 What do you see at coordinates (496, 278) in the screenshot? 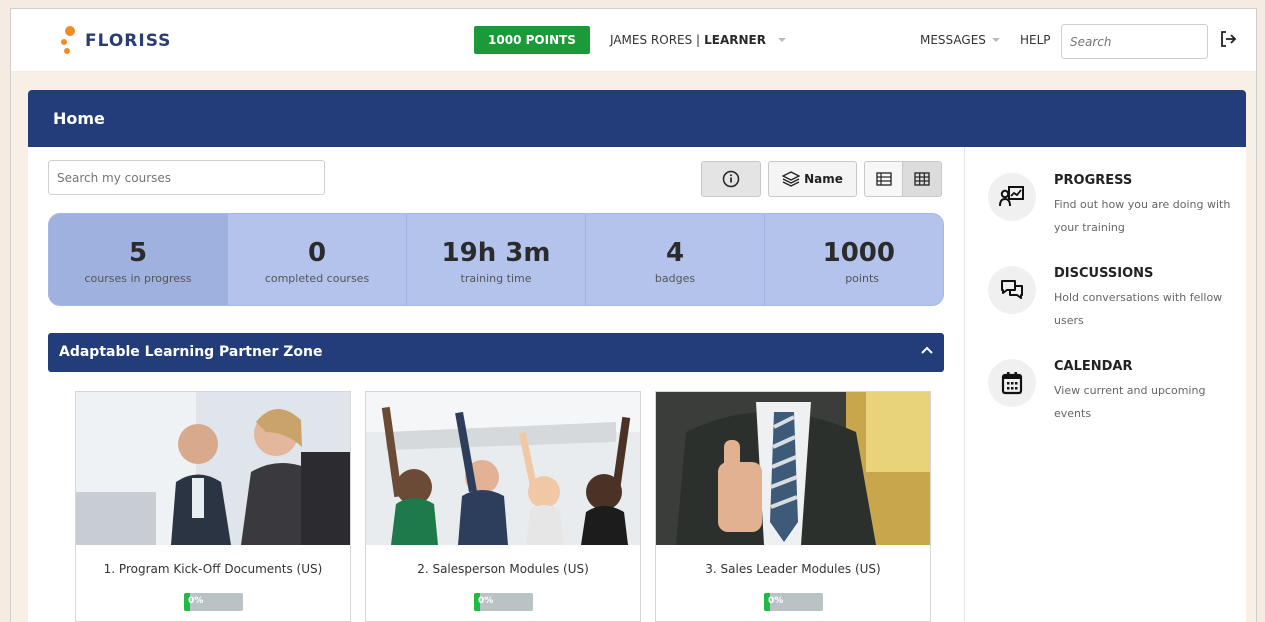
I see `stat-label: training time` at bounding box center [496, 278].